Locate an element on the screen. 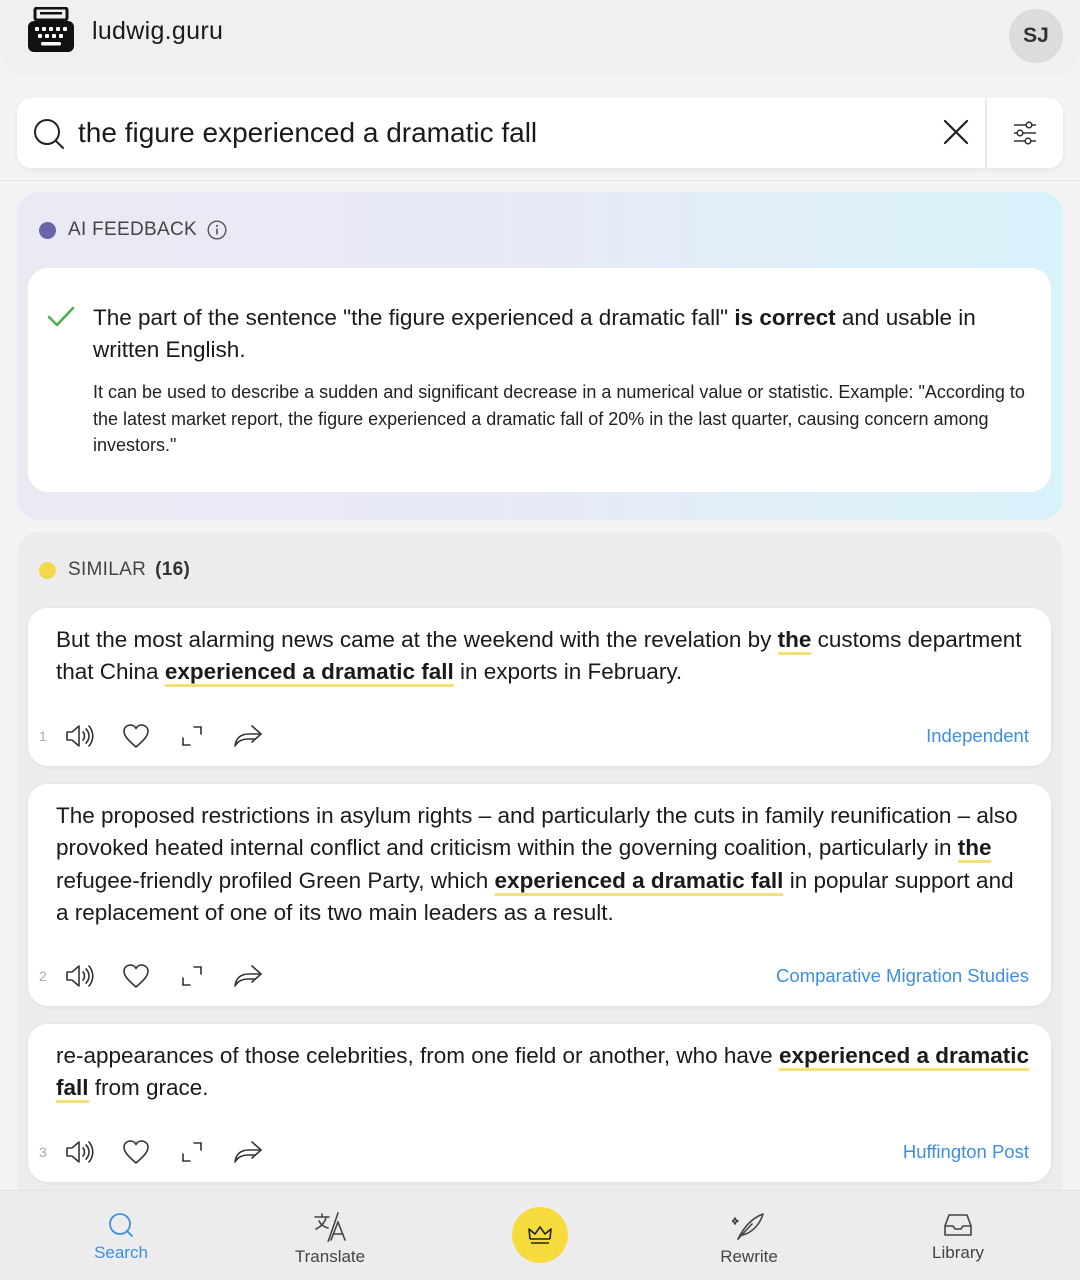 Image resolution: width=1080 pixels, height=1280 pixels. result-number: 2 is located at coordinates (43, 976).